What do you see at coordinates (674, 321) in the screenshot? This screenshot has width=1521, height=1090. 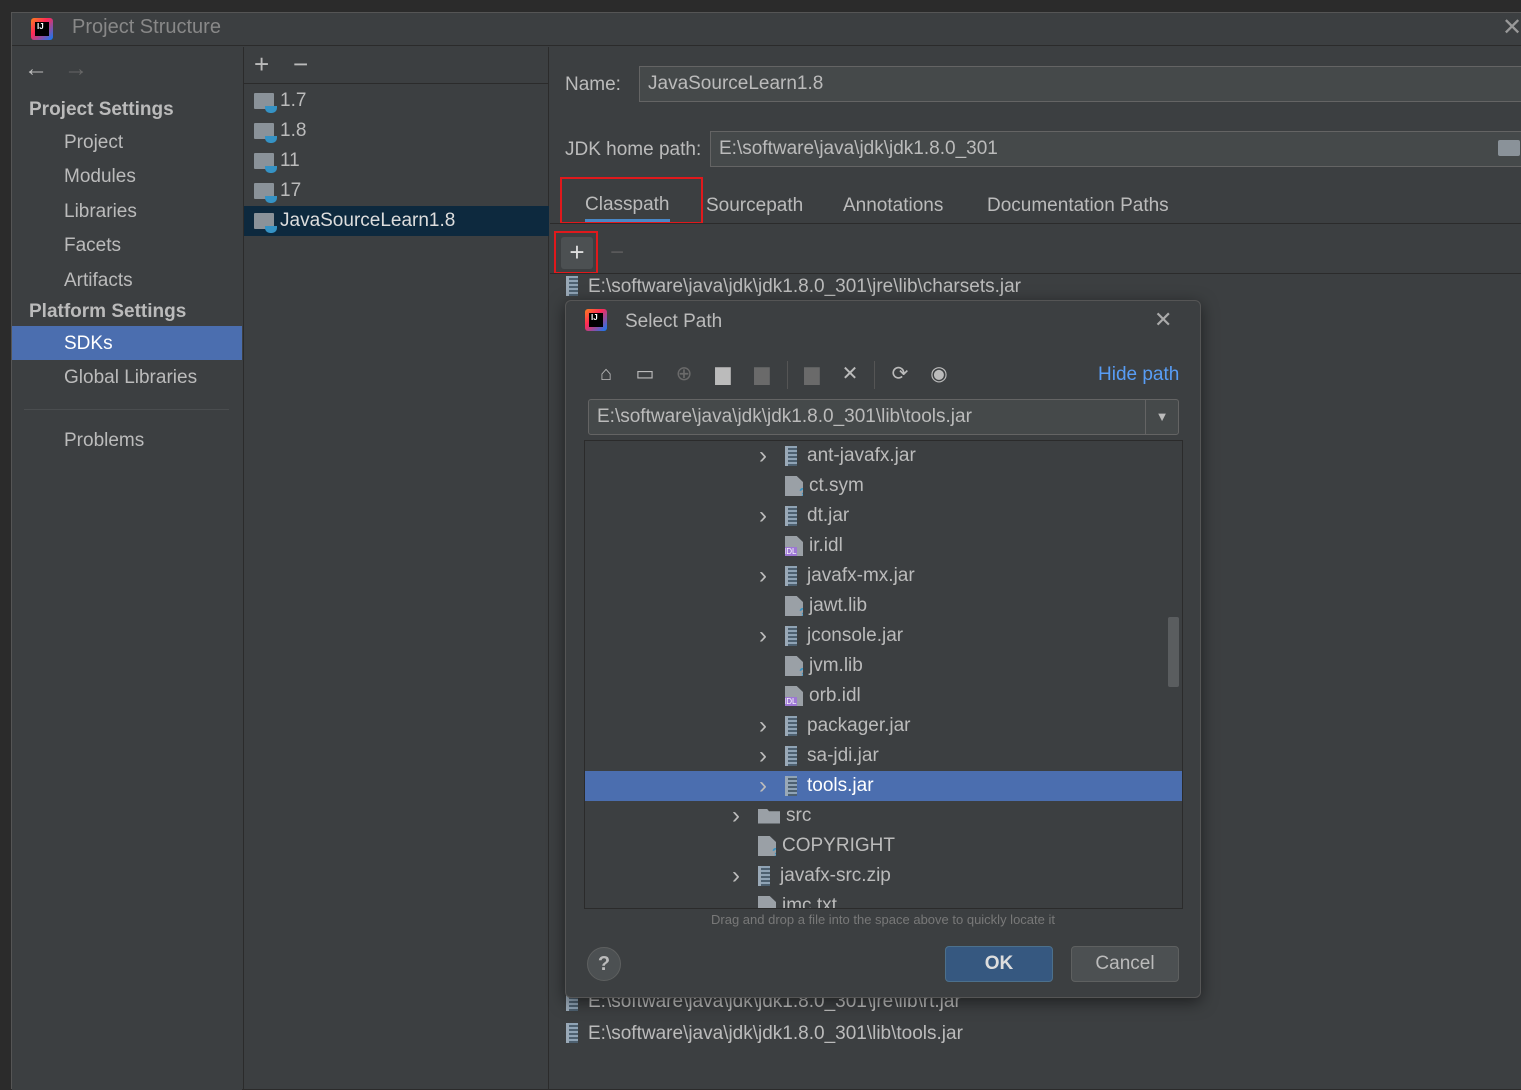 I see `dialog-title: Select Path` at bounding box center [674, 321].